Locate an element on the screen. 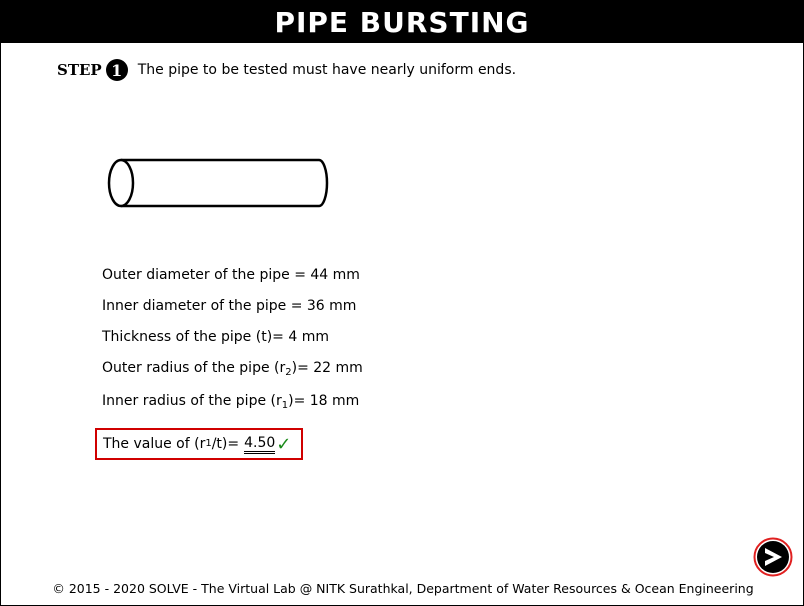 This screenshot has height=606, width=804. inner-diameter-text: Inner diameter of the pipe = 36 mm is located at coordinates (229, 306).